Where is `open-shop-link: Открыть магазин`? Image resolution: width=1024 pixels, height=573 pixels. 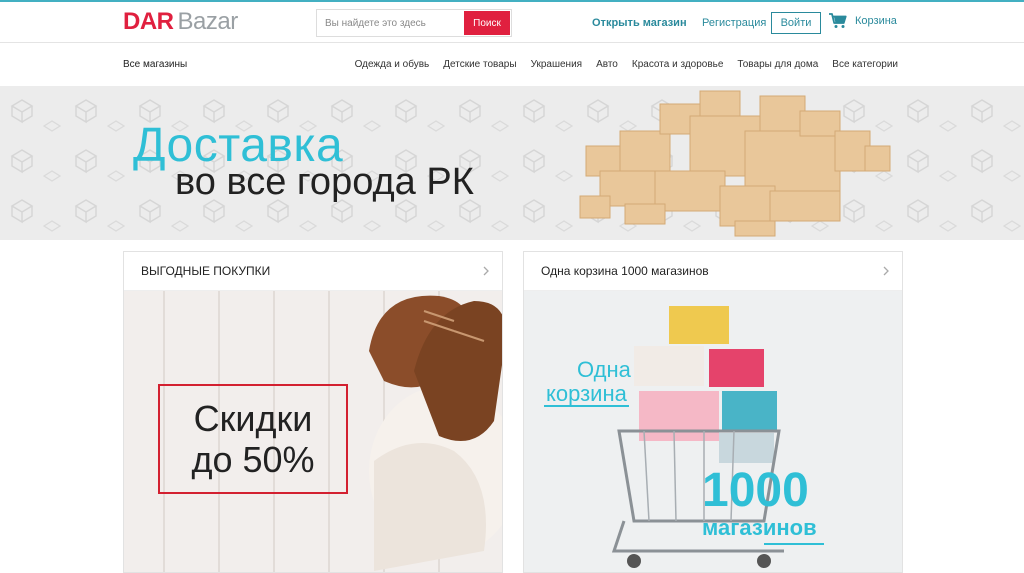
open-shop-link: Открыть магазин is located at coordinates (639, 23).